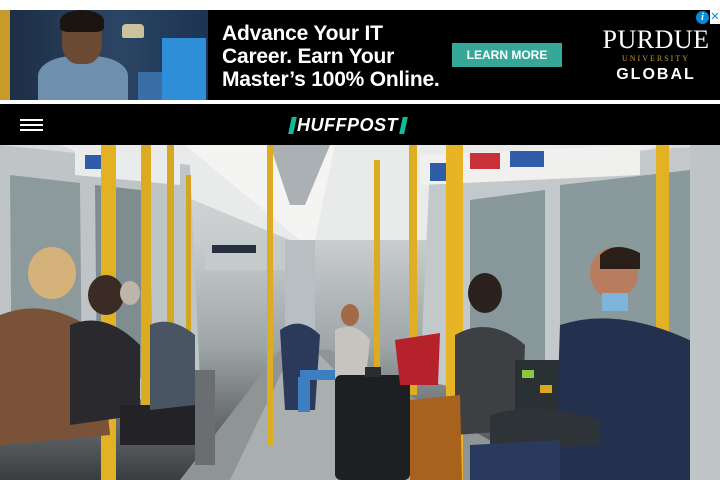 This screenshot has height=480, width=720. I want to click on hamburger-menu-icon, so click(32, 125).